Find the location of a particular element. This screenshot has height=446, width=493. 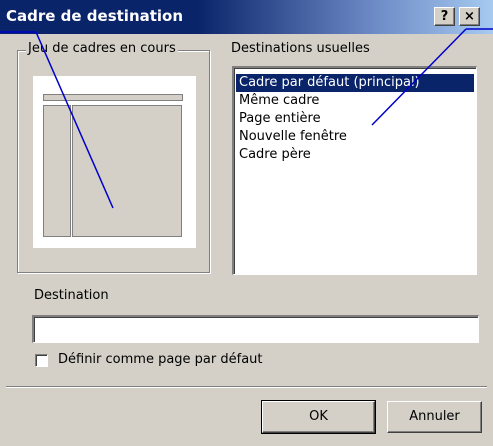

cancel-button: Annuler is located at coordinates (434, 417).